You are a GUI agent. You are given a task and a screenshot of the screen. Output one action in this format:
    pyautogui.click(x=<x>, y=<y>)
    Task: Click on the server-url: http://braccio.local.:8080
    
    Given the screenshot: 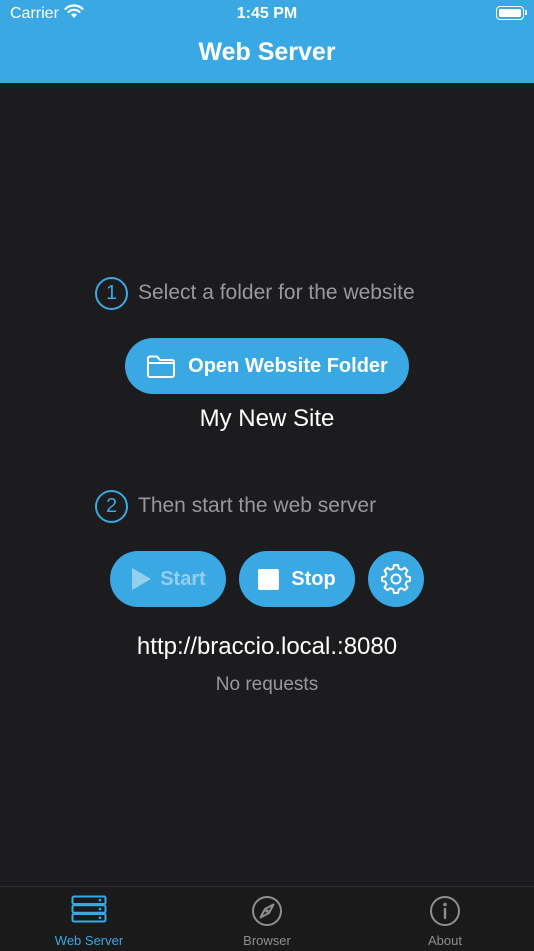 What is the action you would take?
    pyautogui.click(x=267, y=647)
    